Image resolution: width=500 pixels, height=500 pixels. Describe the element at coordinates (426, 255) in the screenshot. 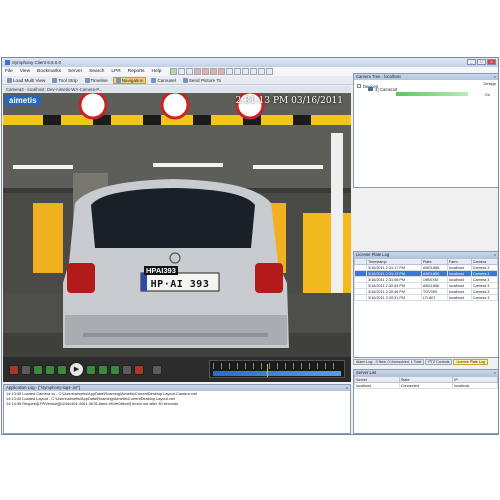

I see `license-plate-log-header: License Plate Log ×` at that location.